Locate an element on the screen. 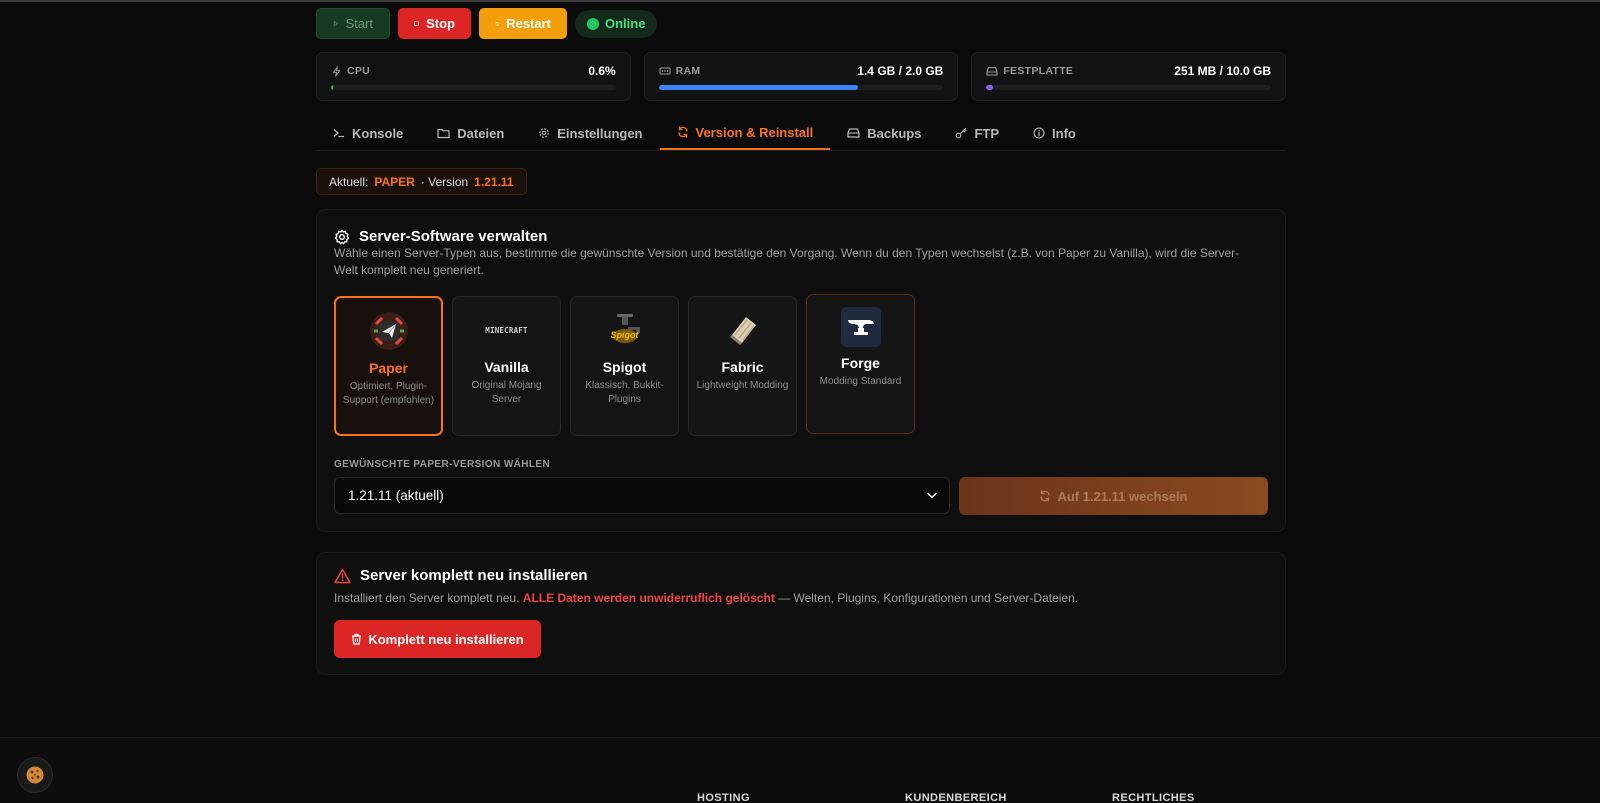  spigot-logo-icon: Spigot is located at coordinates (625, 330).